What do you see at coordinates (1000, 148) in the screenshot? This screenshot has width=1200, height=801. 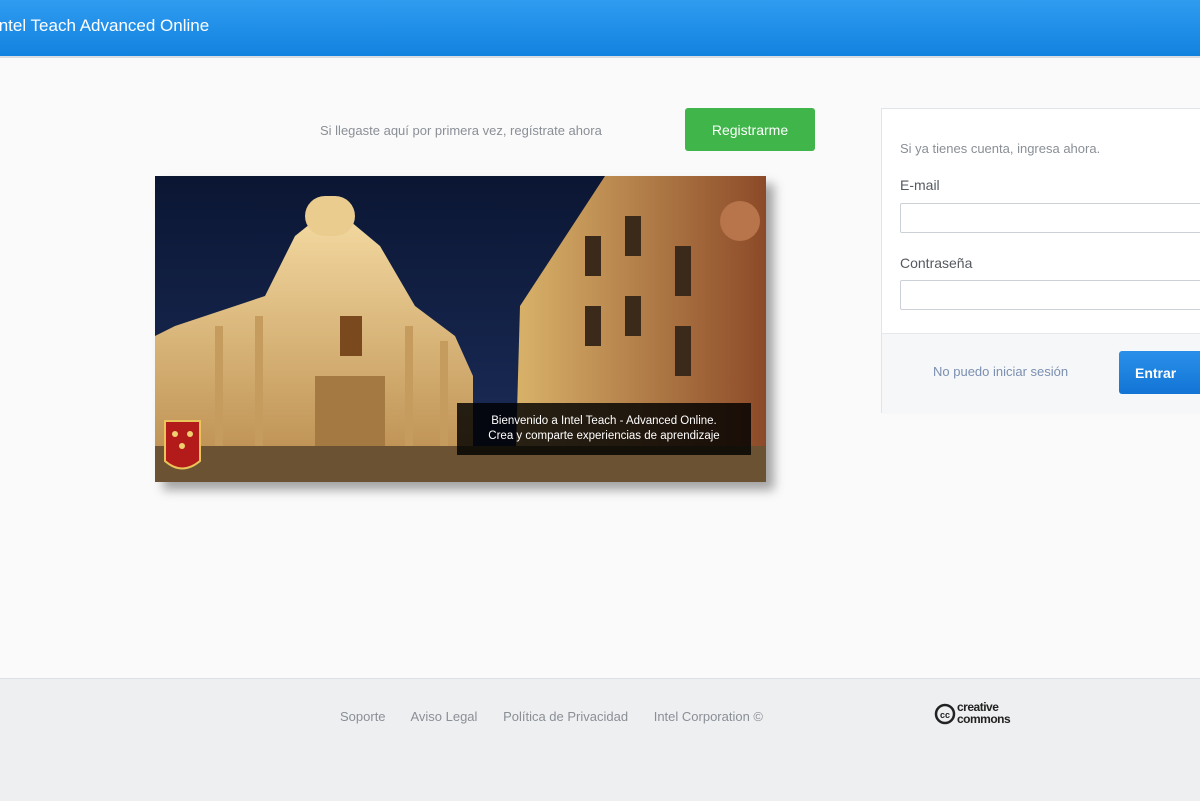 I see `login-prompt: Si ya tienes cuenta, ingresa ahora.` at bounding box center [1000, 148].